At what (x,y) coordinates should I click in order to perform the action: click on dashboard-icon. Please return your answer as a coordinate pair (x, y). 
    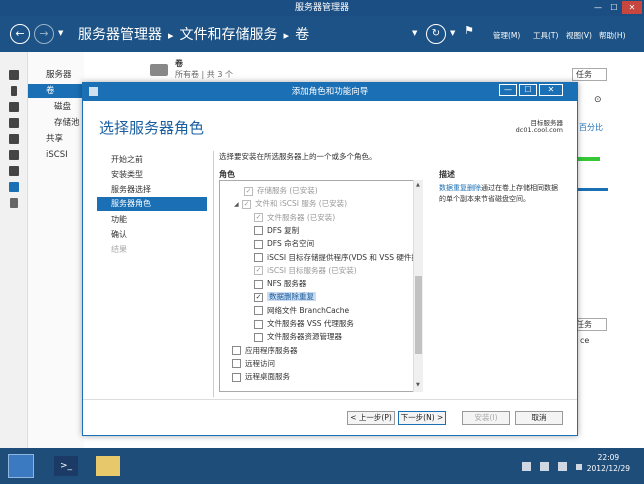
    Looking at the image, I should click on (14, 75).